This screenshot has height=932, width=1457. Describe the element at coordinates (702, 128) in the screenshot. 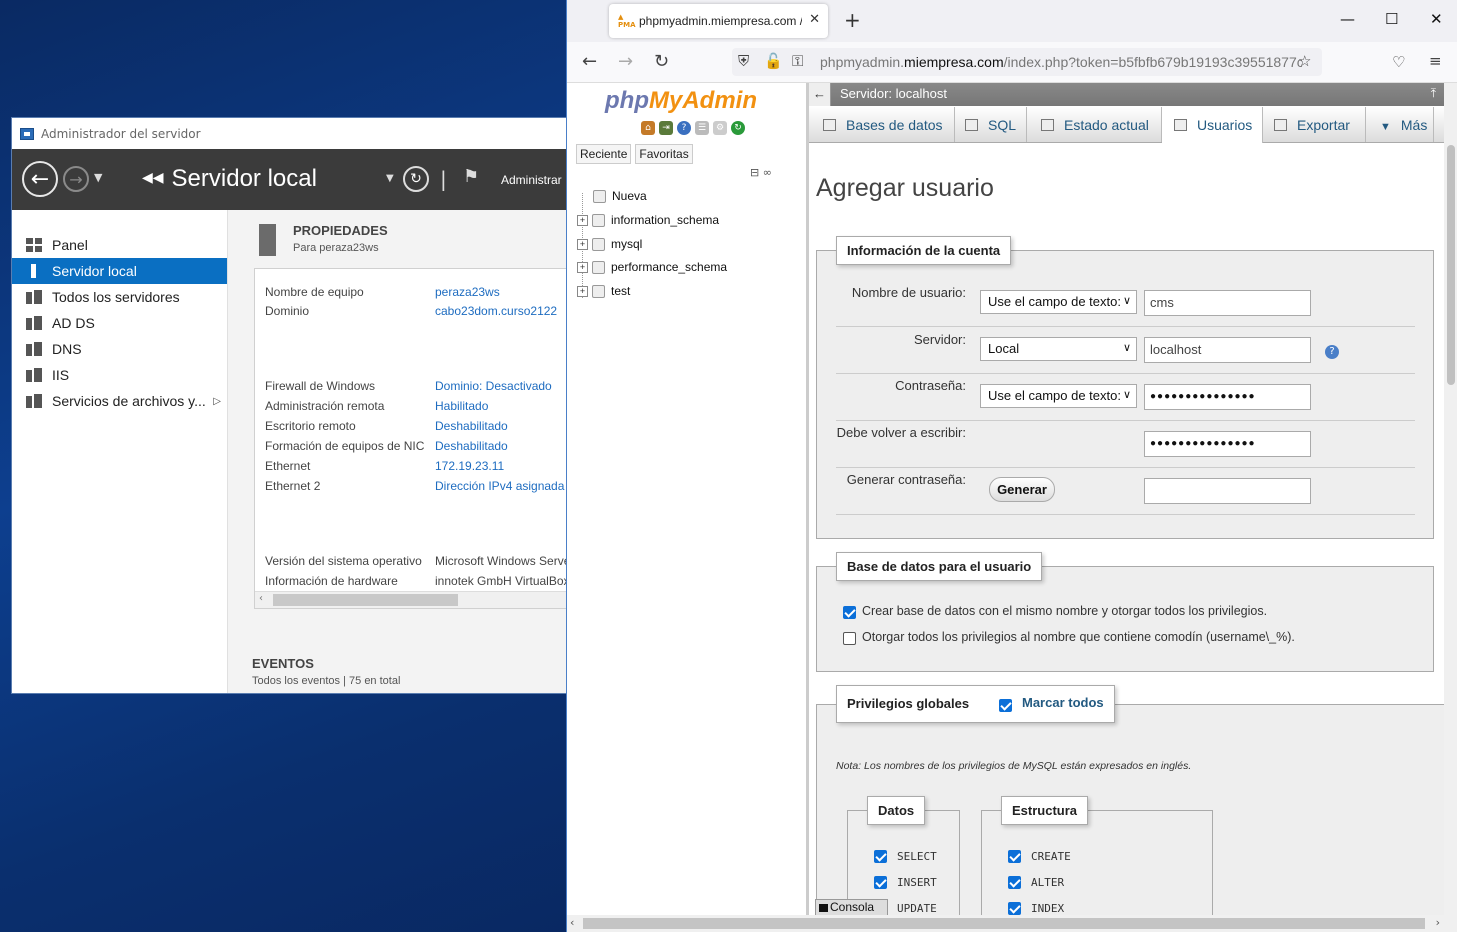

I see `docs-icon: ☰` at that location.